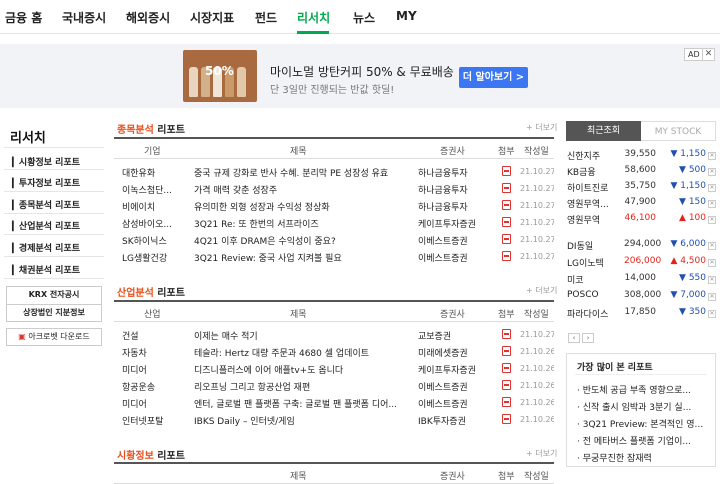 This screenshot has height=484, width=720. I want to click on table-row: 미디어 디즈니플러스에 이어 애플tv+도 옵니다 케이프투자증권 21.10.26, so click(334, 369).